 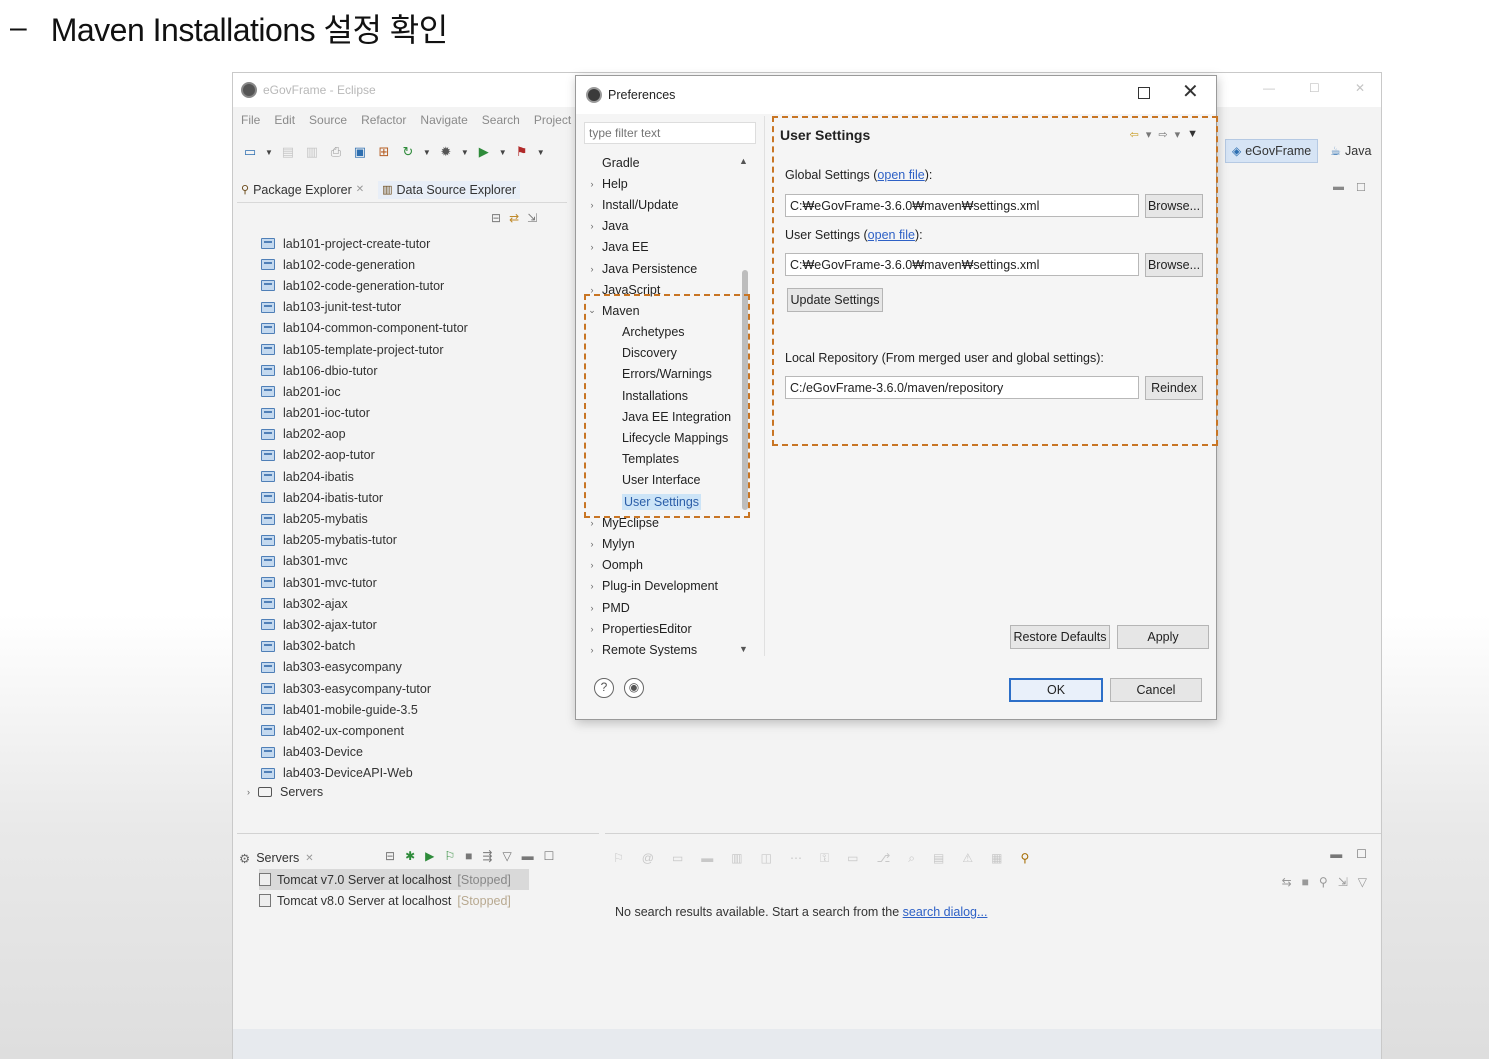 What do you see at coordinates (967, 858) in the screenshot?
I see `error-log-tab-icon: ⚠` at bounding box center [967, 858].